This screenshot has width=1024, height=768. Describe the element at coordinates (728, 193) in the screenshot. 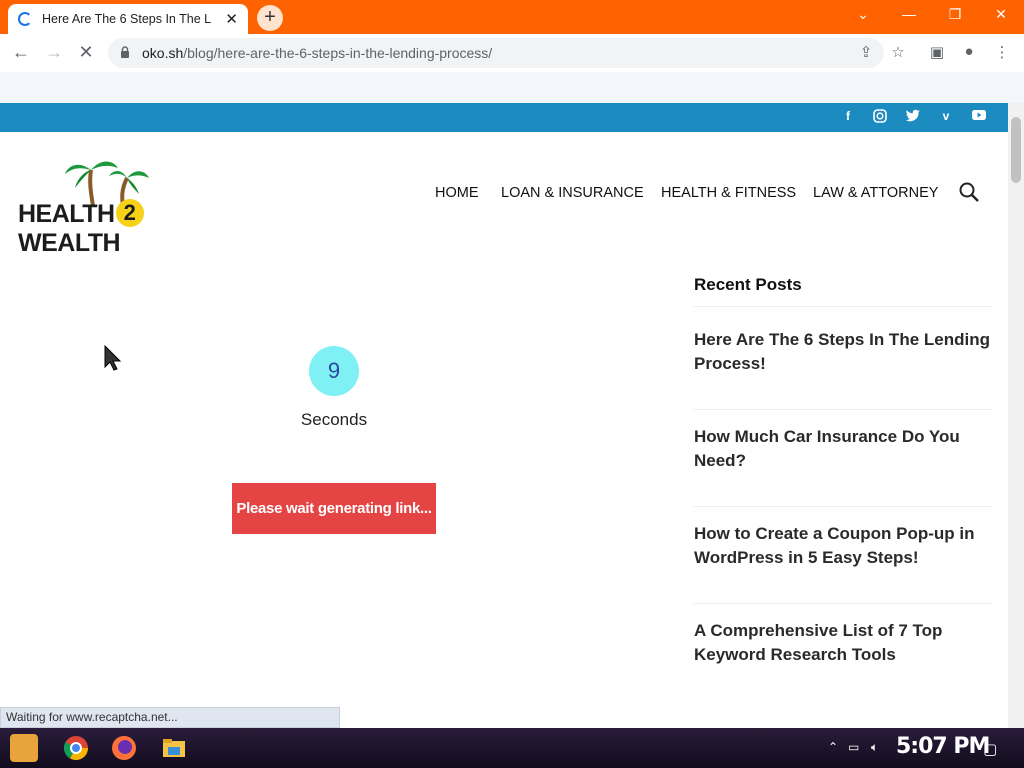

I see `nav-health-fitness: HEALTH & FITNESS` at that location.